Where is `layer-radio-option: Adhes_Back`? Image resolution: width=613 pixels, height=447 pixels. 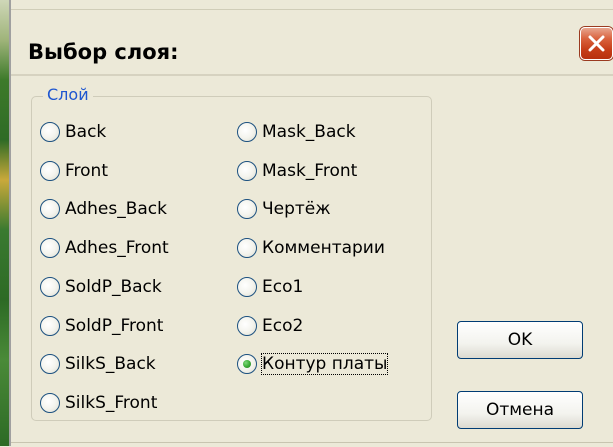
layer-radio-option: Adhes_Back is located at coordinates (103, 209).